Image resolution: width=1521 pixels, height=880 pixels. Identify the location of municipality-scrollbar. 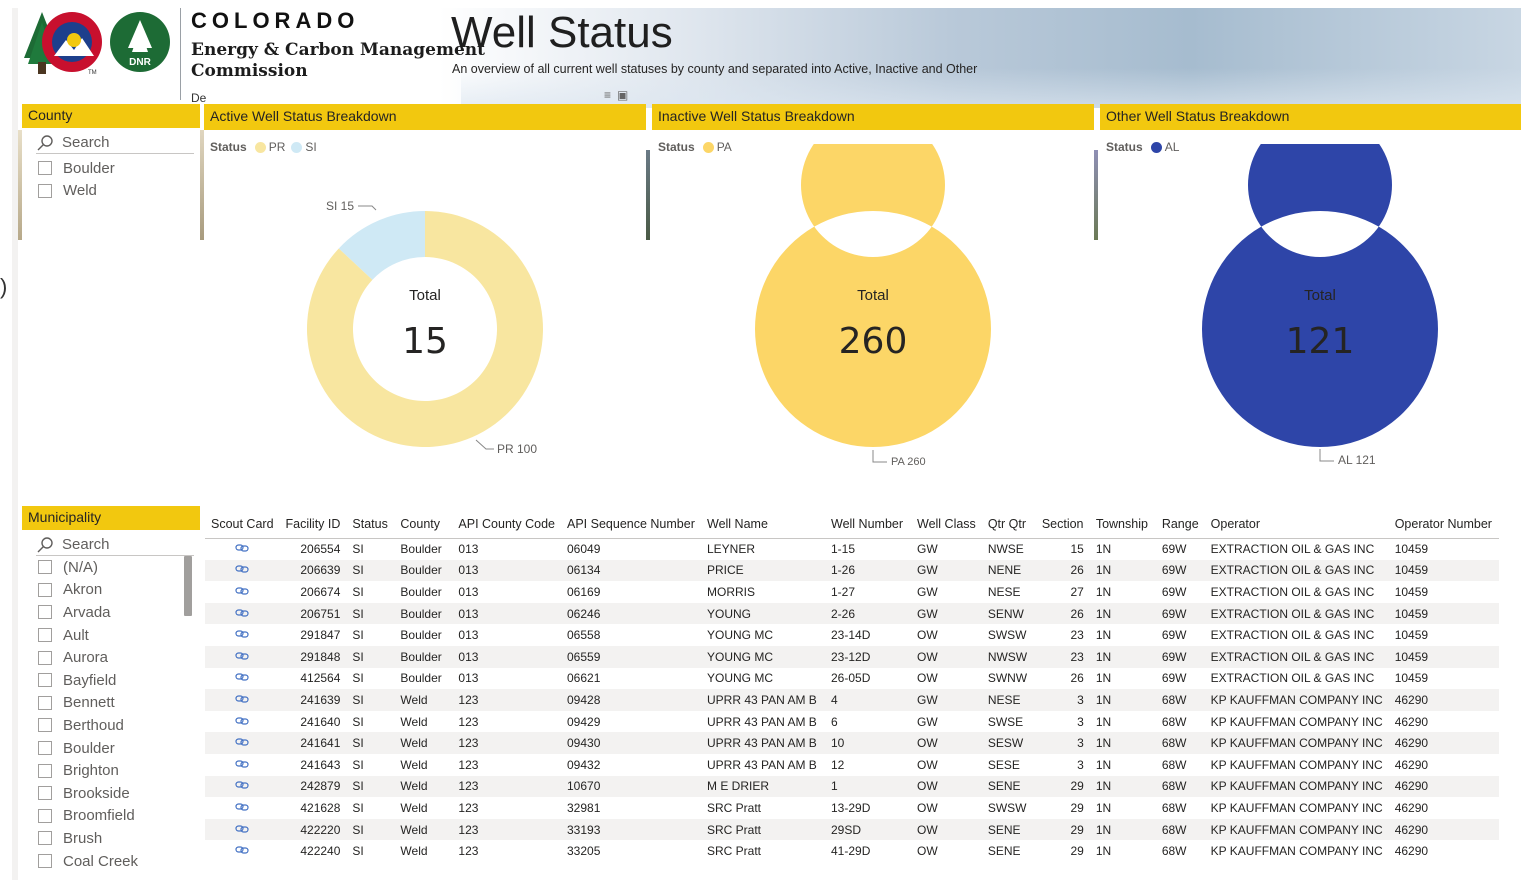
(188, 586).